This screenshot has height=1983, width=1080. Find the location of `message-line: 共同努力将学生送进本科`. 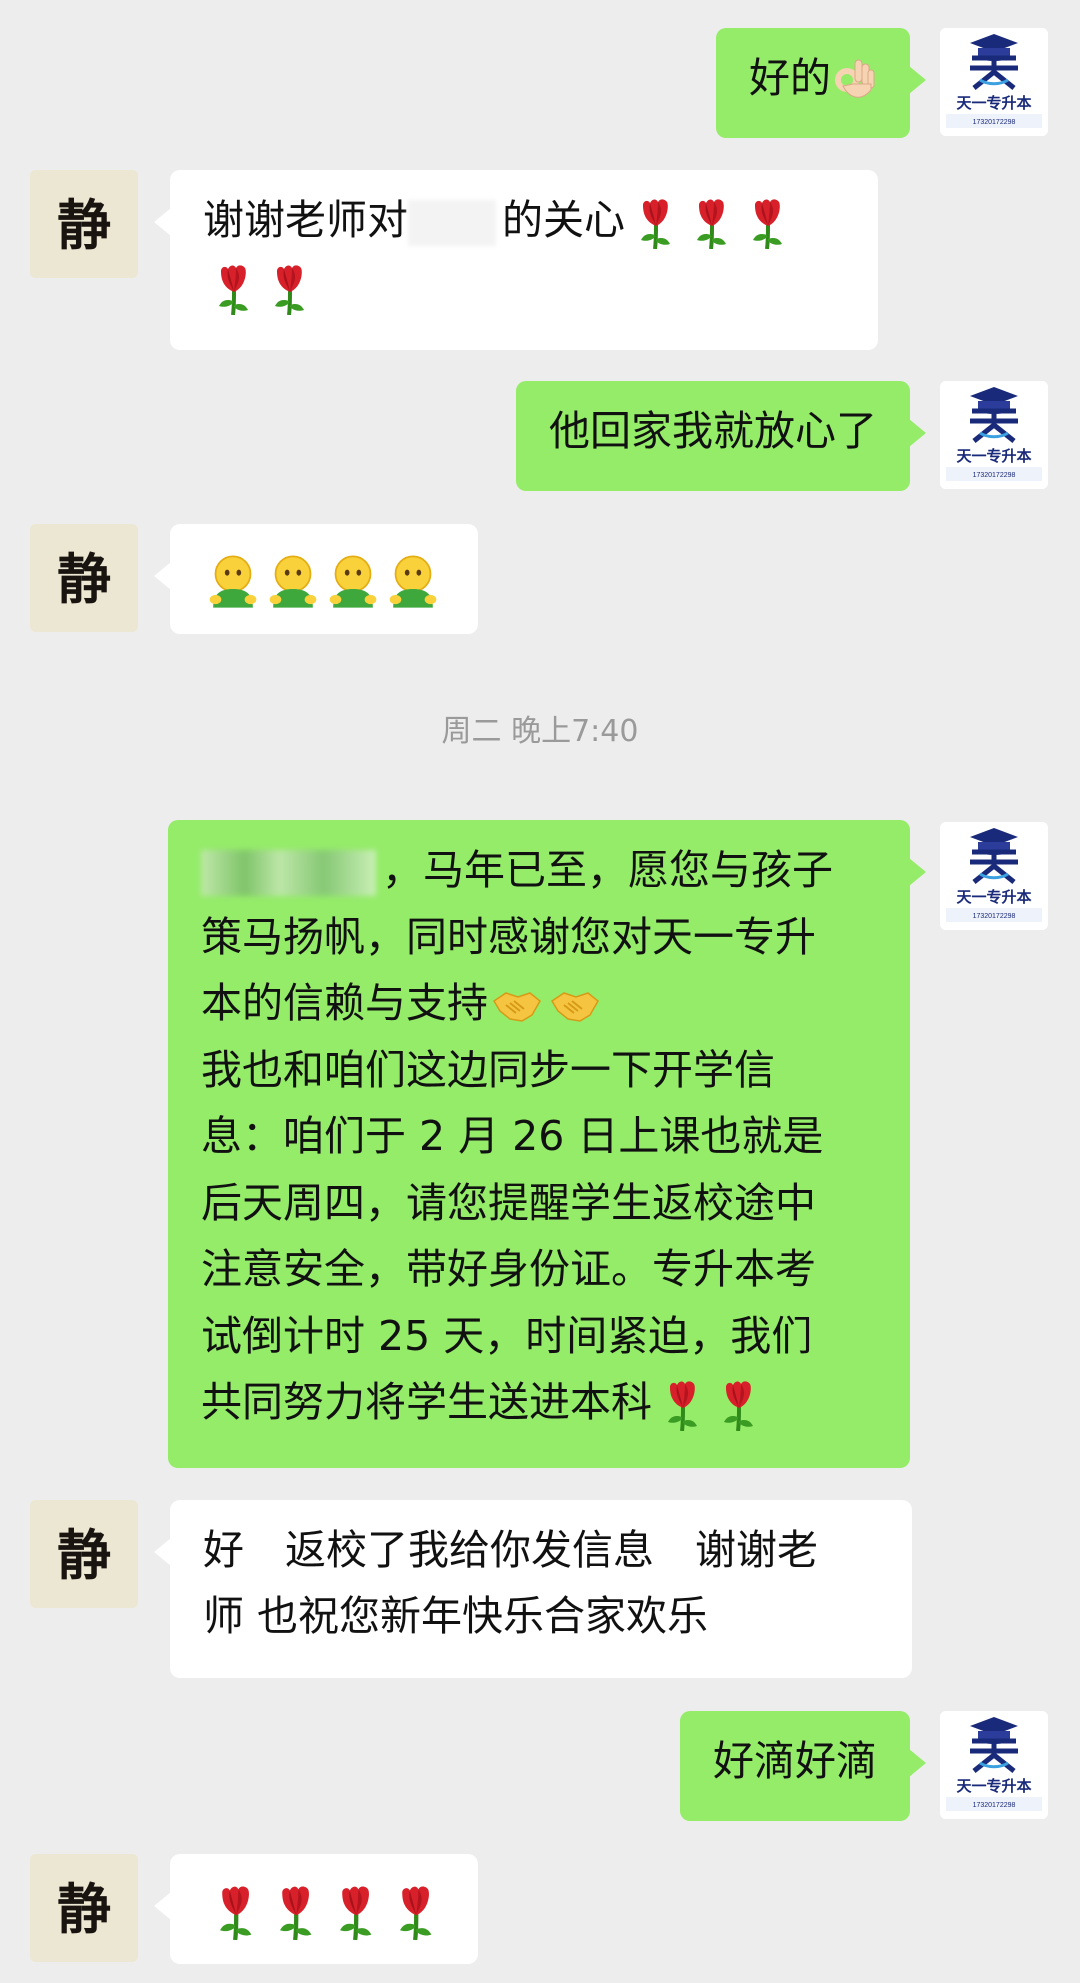

message-line: 共同努力将学生送进本科 is located at coordinates (539, 1402).